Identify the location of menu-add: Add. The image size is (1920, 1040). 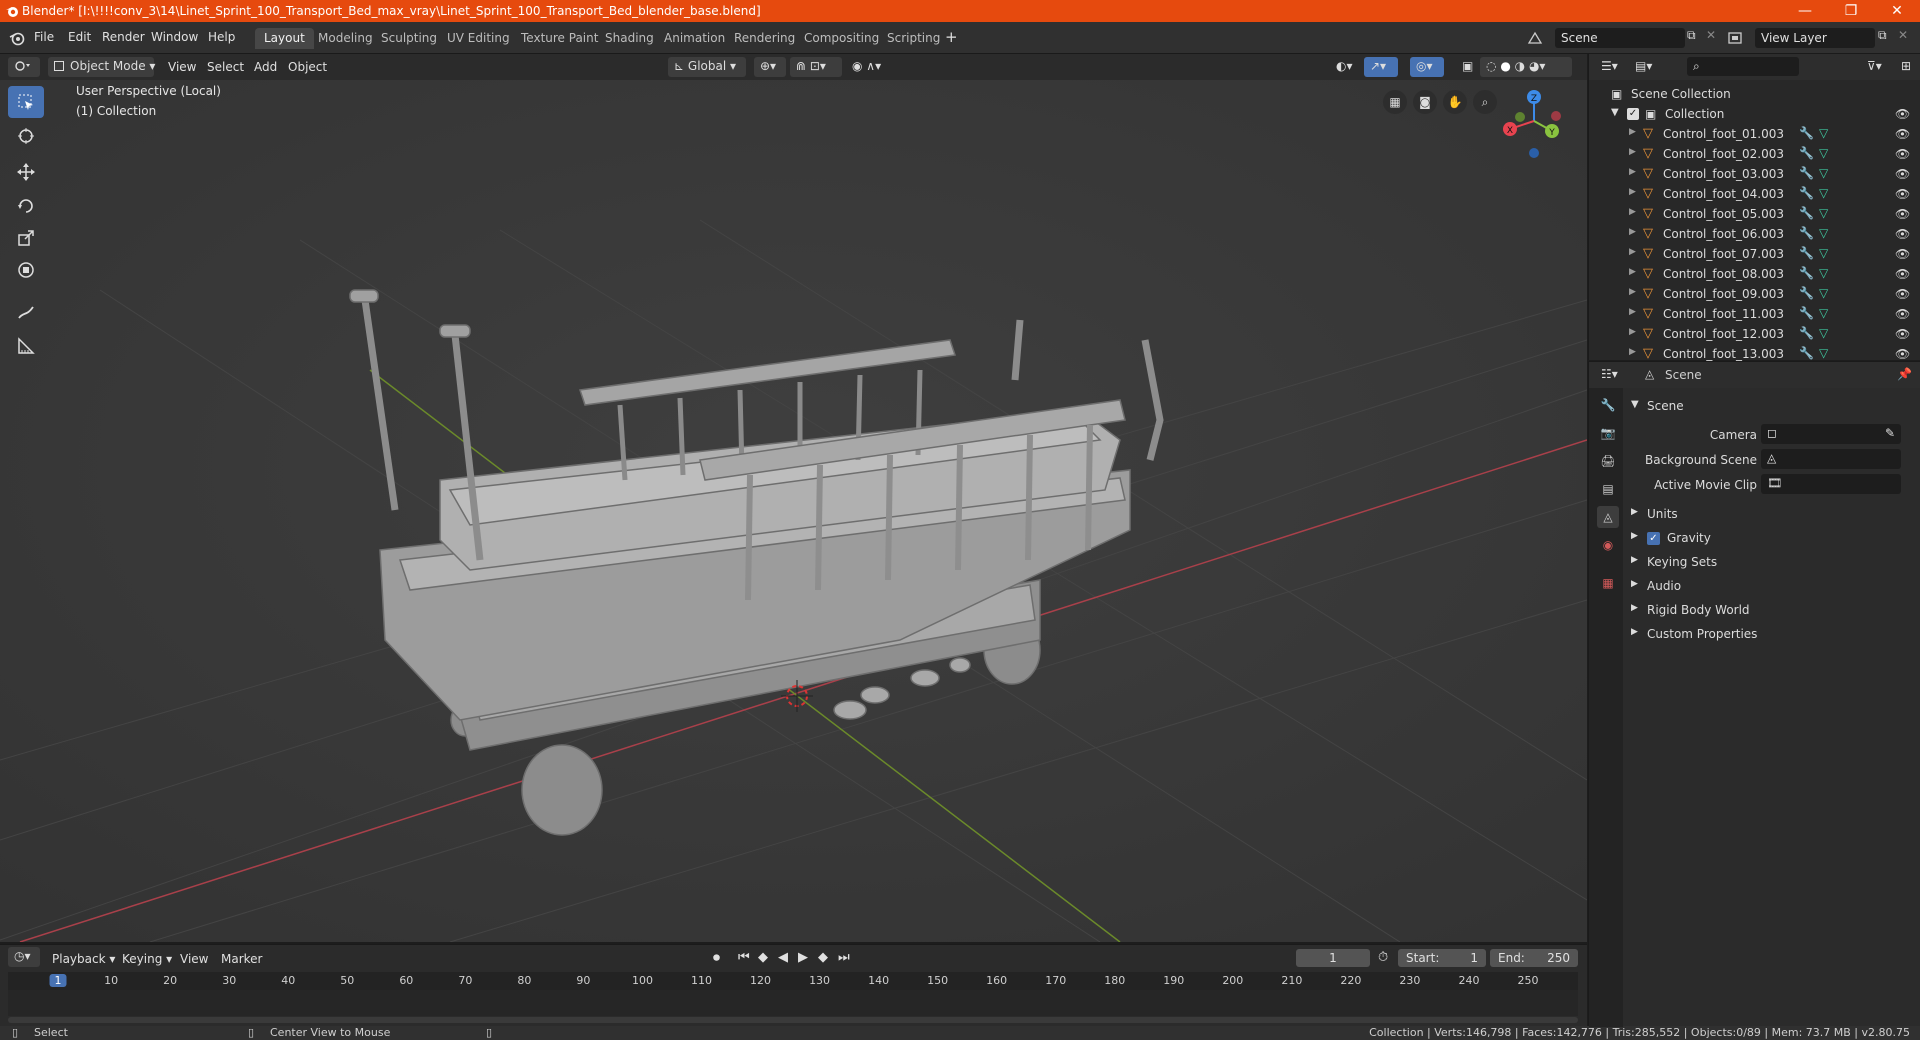
(265, 67).